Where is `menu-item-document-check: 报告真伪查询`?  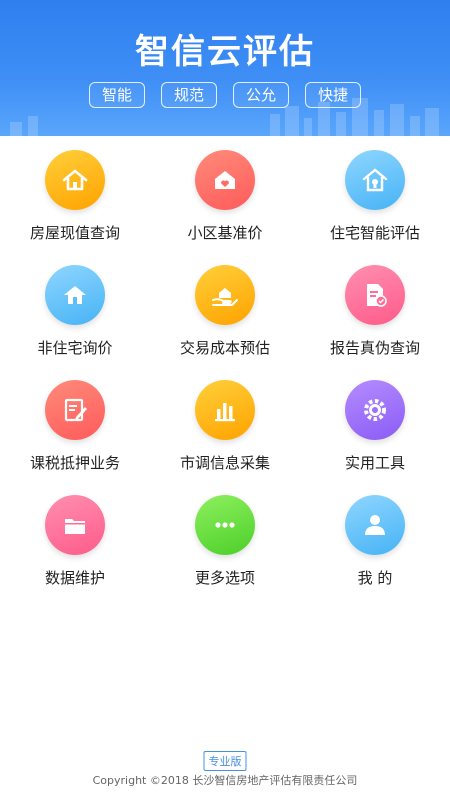 menu-item-document-check: 报告真伪查询 is located at coordinates (375, 308).